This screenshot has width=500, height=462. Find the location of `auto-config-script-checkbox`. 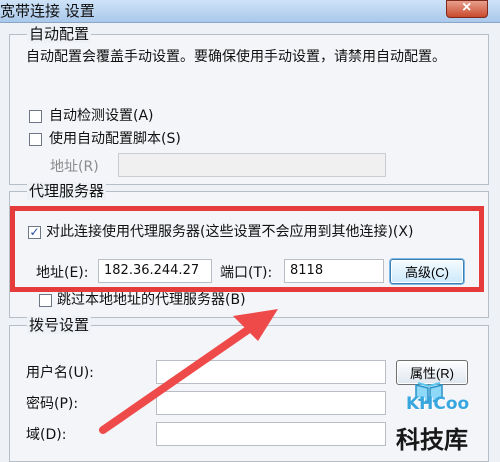

auto-config-script-checkbox is located at coordinates (35, 139).